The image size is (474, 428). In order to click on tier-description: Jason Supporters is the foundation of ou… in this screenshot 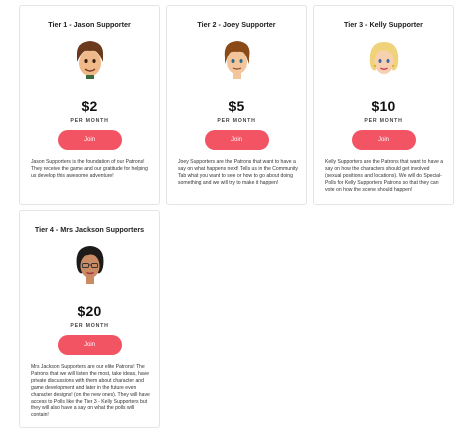, I will do `click(89, 169)`.